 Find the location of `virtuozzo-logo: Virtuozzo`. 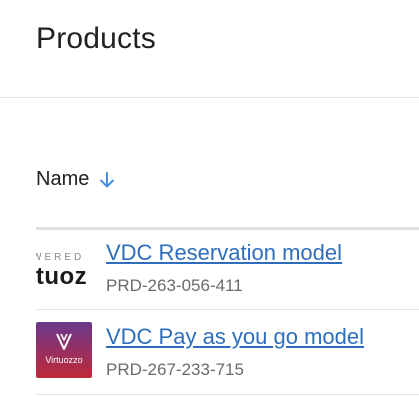

virtuozzo-logo: Virtuozzo is located at coordinates (64, 350).